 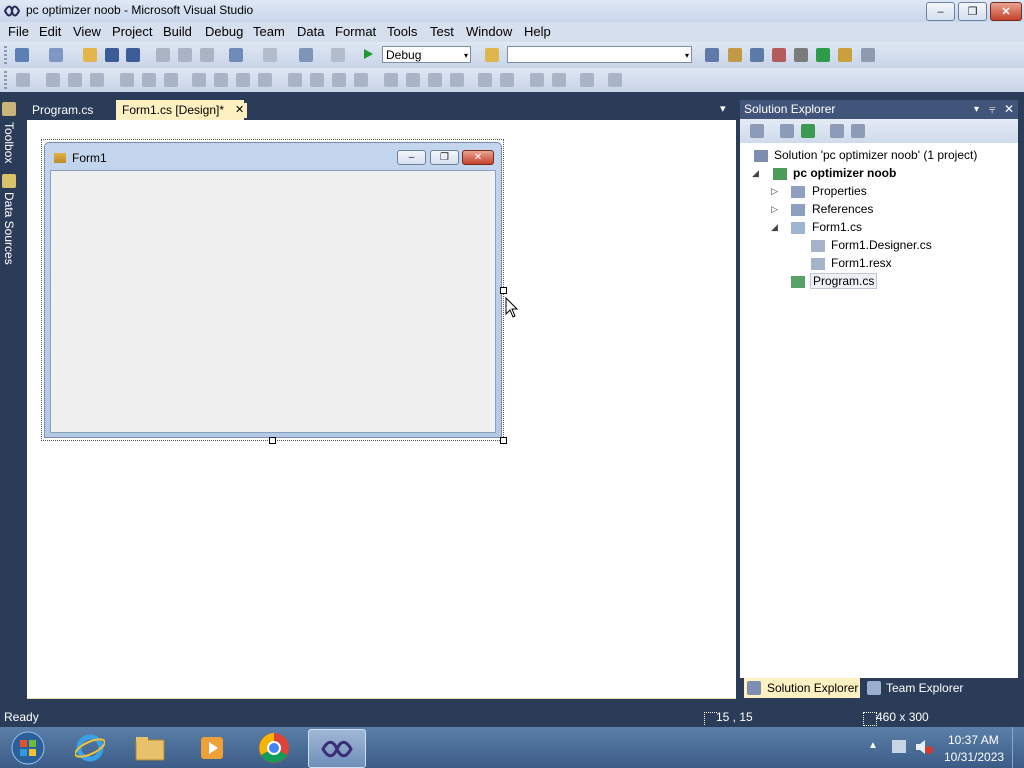 I want to click on menu-view: View, so click(x=87, y=31).